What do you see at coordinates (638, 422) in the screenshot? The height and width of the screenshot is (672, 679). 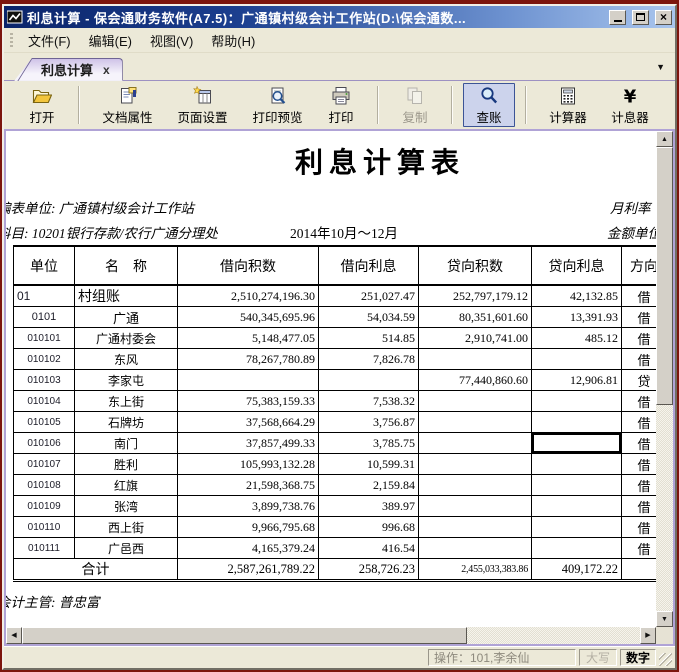 I see `cell-010105-direction: 借` at bounding box center [638, 422].